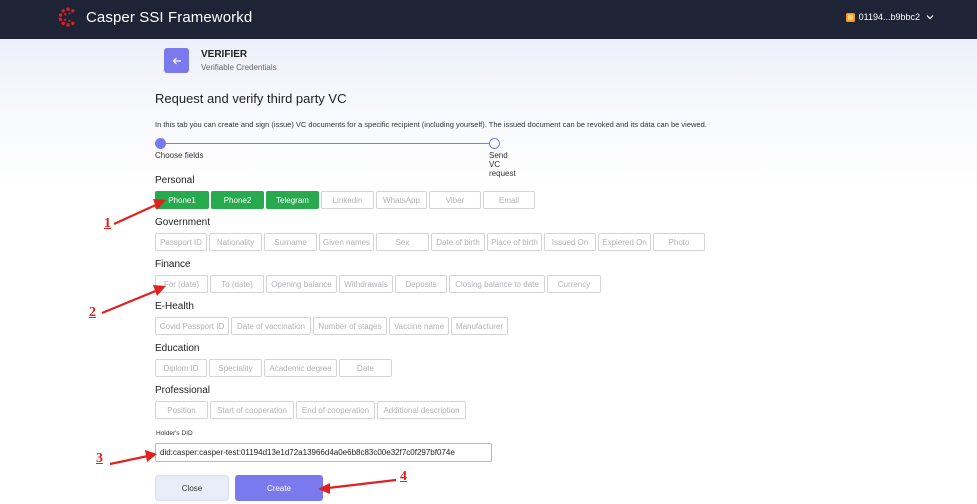  Describe the element at coordinates (252, 410) in the screenshot. I see `field-chip-start-of-cooperation: Start of cooperation` at that location.